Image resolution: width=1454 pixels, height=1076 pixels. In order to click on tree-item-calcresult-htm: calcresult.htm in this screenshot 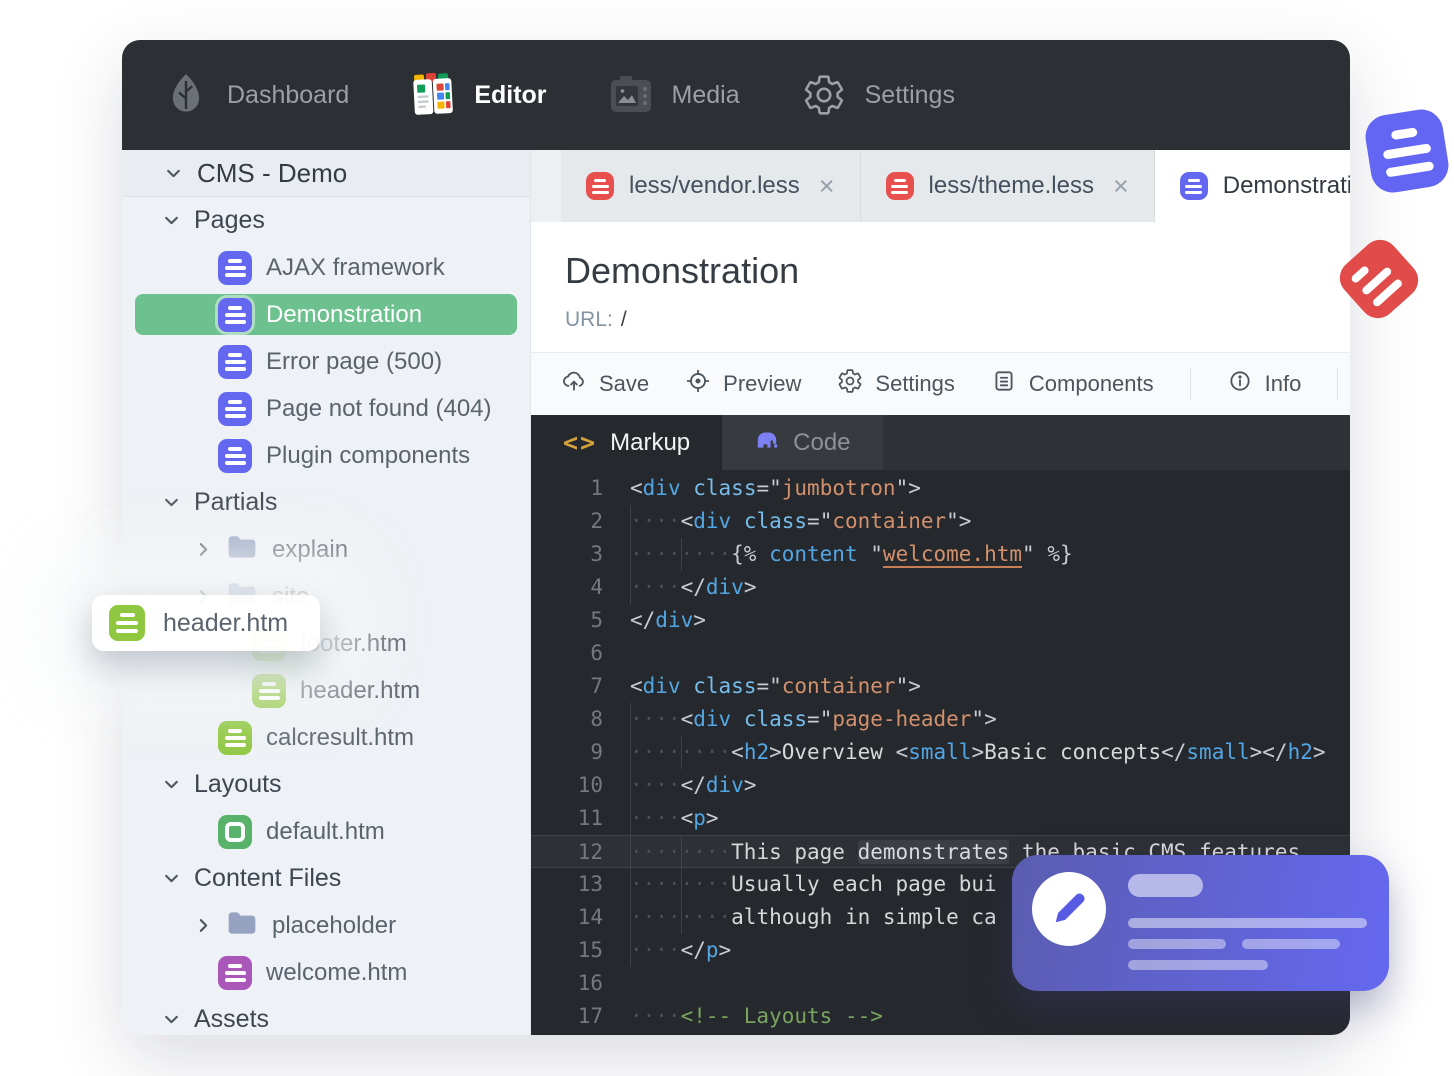, I will do `click(326, 737)`.